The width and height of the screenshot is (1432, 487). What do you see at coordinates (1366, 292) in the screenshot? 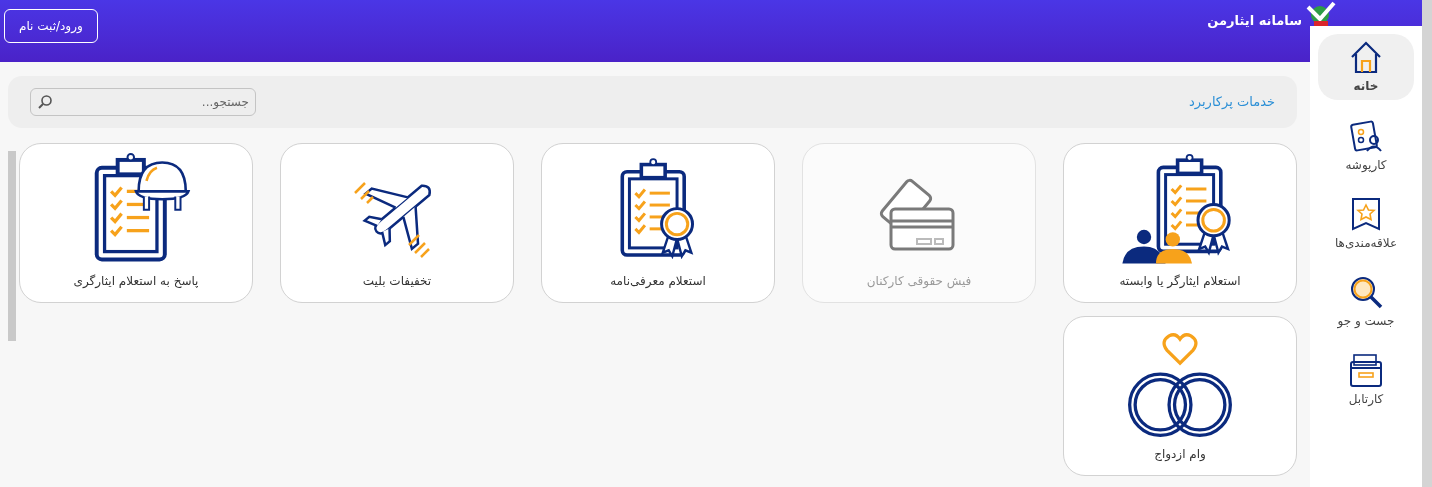
I see `magnifier-icon` at bounding box center [1366, 292].